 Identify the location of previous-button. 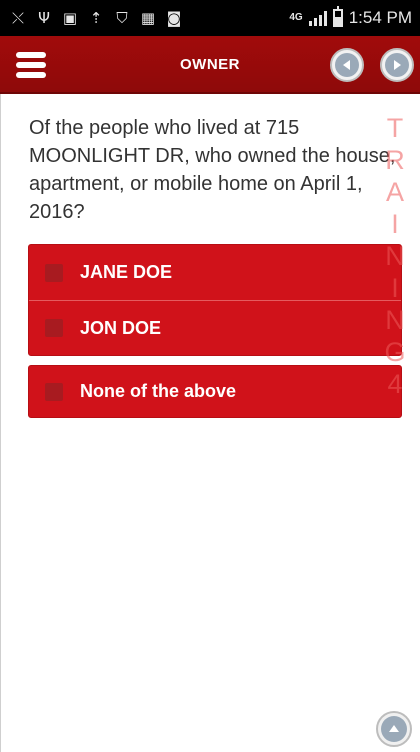
(347, 65).